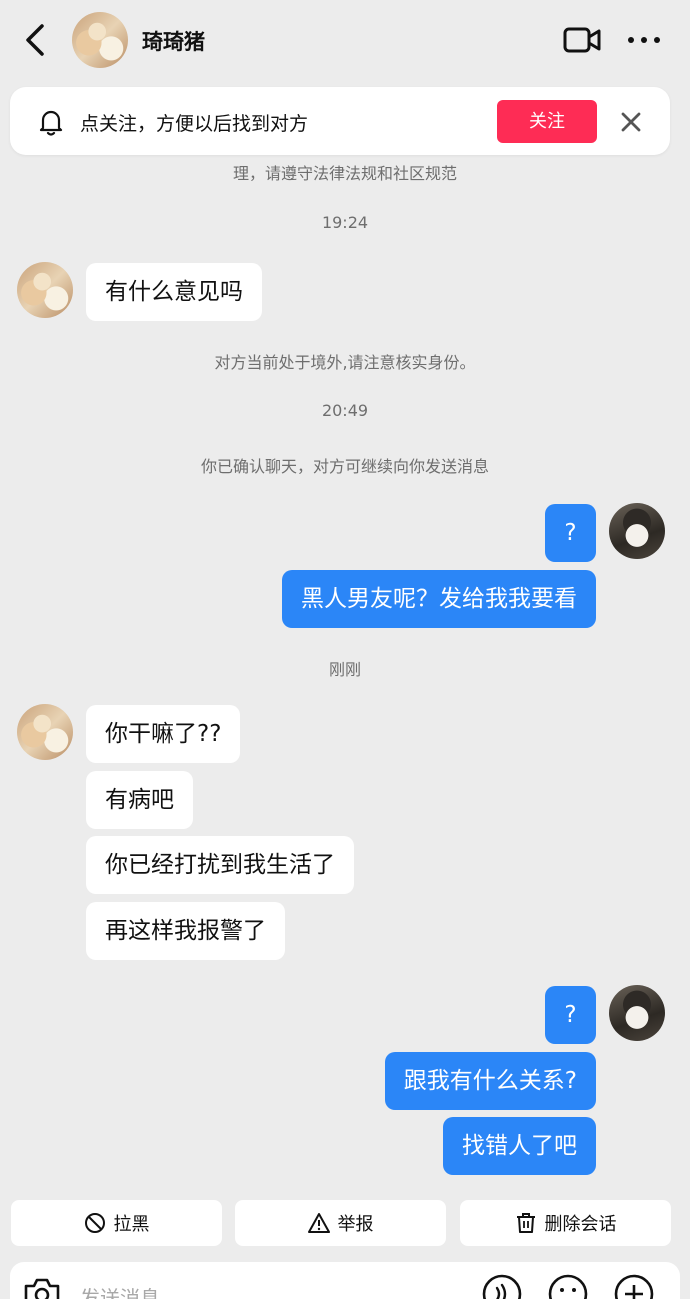  What do you see at coordinates (340, 121) in the screenshot?
I see `follow-banner: 点关注，方便以后找到对方 关注` at bounding box center [340, 121].